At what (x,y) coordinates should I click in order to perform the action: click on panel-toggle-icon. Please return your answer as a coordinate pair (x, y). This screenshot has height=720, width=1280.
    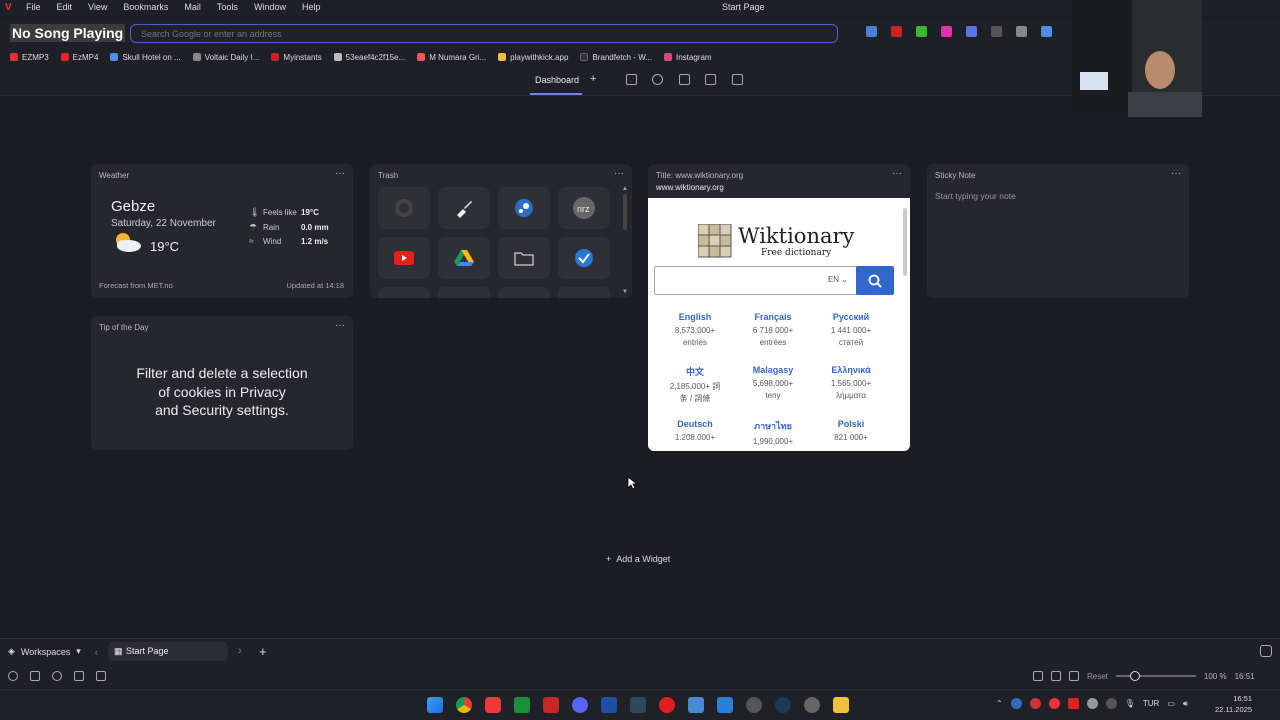
    Looking at the image, I should click on (35, 676).